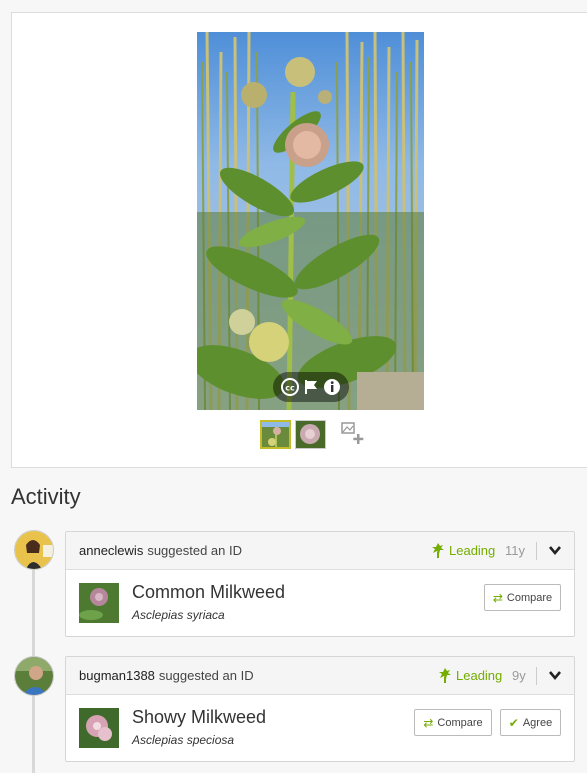 Image resolution: width=587 pixels, height=773 pixels. Describe the element at coordinates (183, 740) in the screenshot. I see `taxon-scientific-name: Asclepias speciosa` at that location.